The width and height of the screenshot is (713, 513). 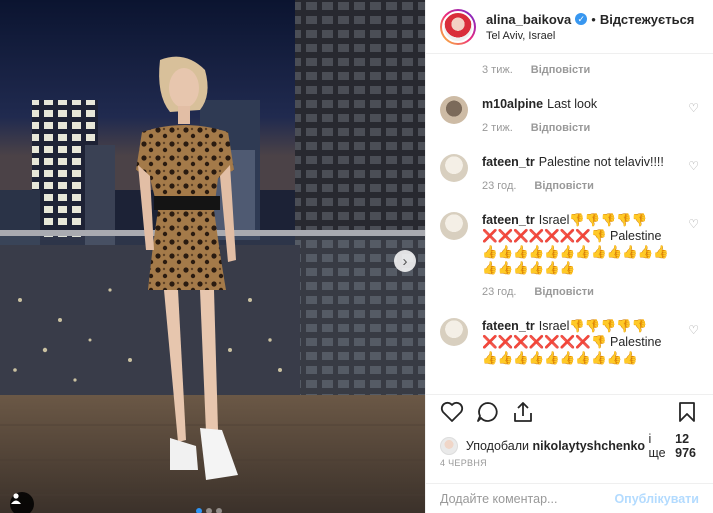 What do you see at coordinates (528, 19) in the screenshot?
I see `author-username: alina_baikova` at bounding box center [528, 19].